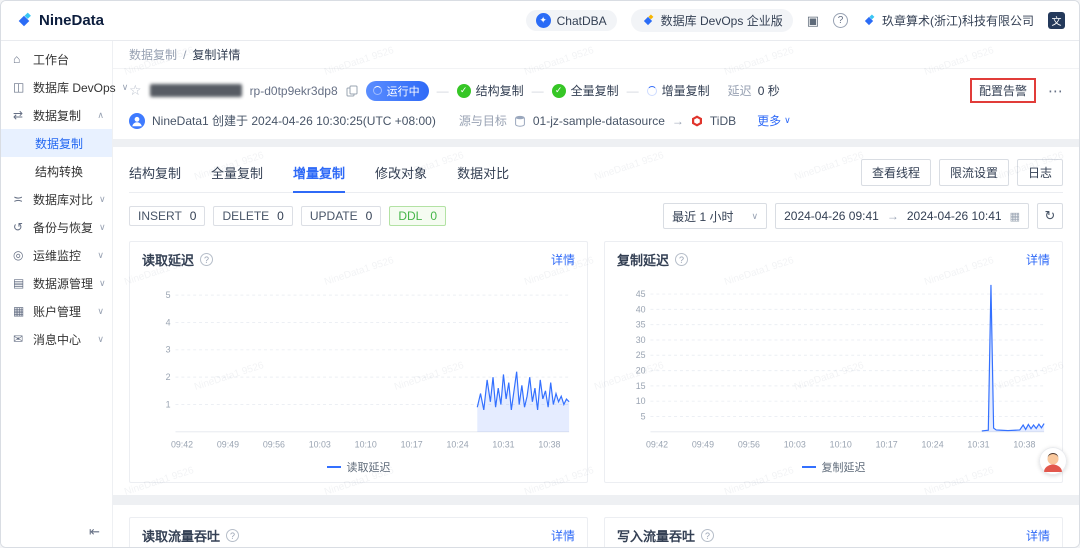  Describe the element at coordinates (696, 120) in the screenshot. I see `tidb-icon` at that location.